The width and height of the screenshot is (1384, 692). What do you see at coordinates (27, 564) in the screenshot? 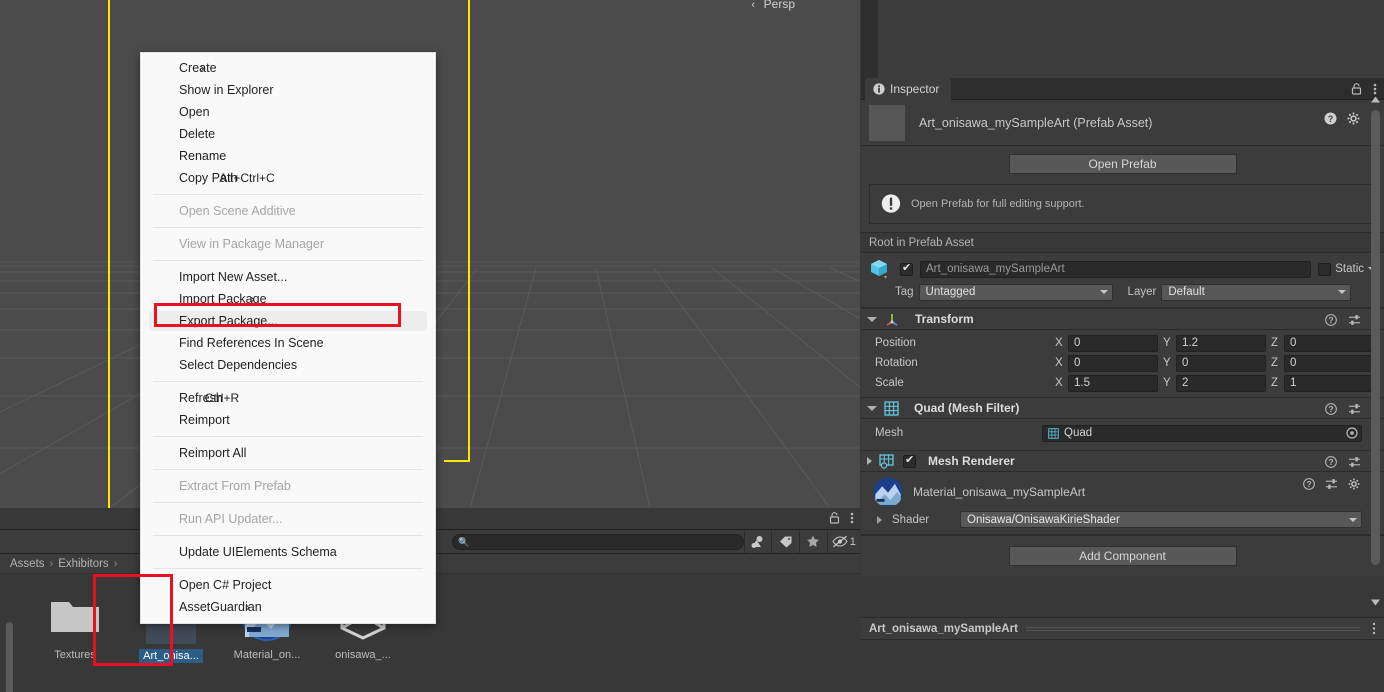
I see `breadcrumb-item-assets: Assets` at bounding box center [27, 564].